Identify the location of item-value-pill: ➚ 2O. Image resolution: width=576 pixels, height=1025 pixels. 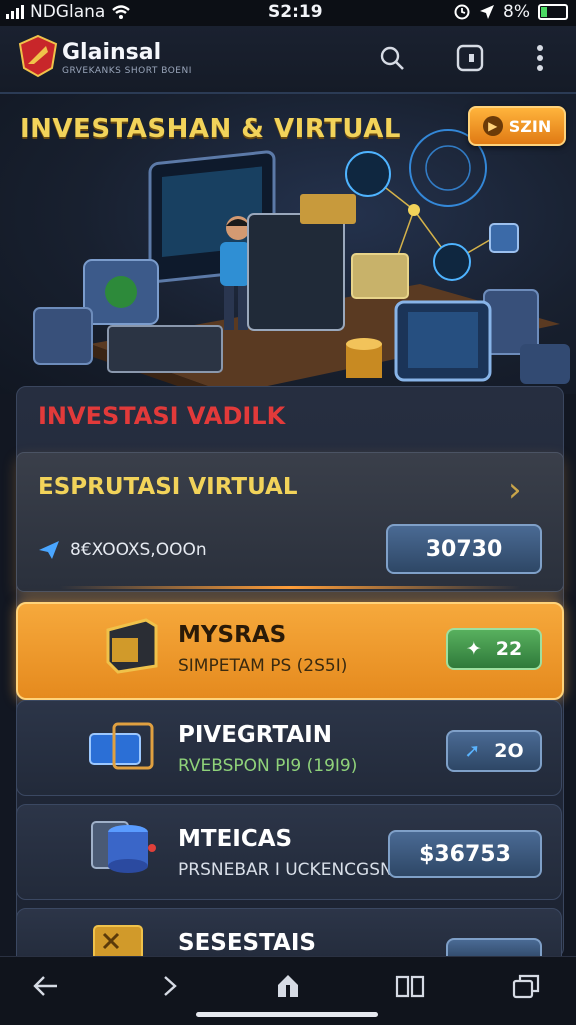
(494, 751).